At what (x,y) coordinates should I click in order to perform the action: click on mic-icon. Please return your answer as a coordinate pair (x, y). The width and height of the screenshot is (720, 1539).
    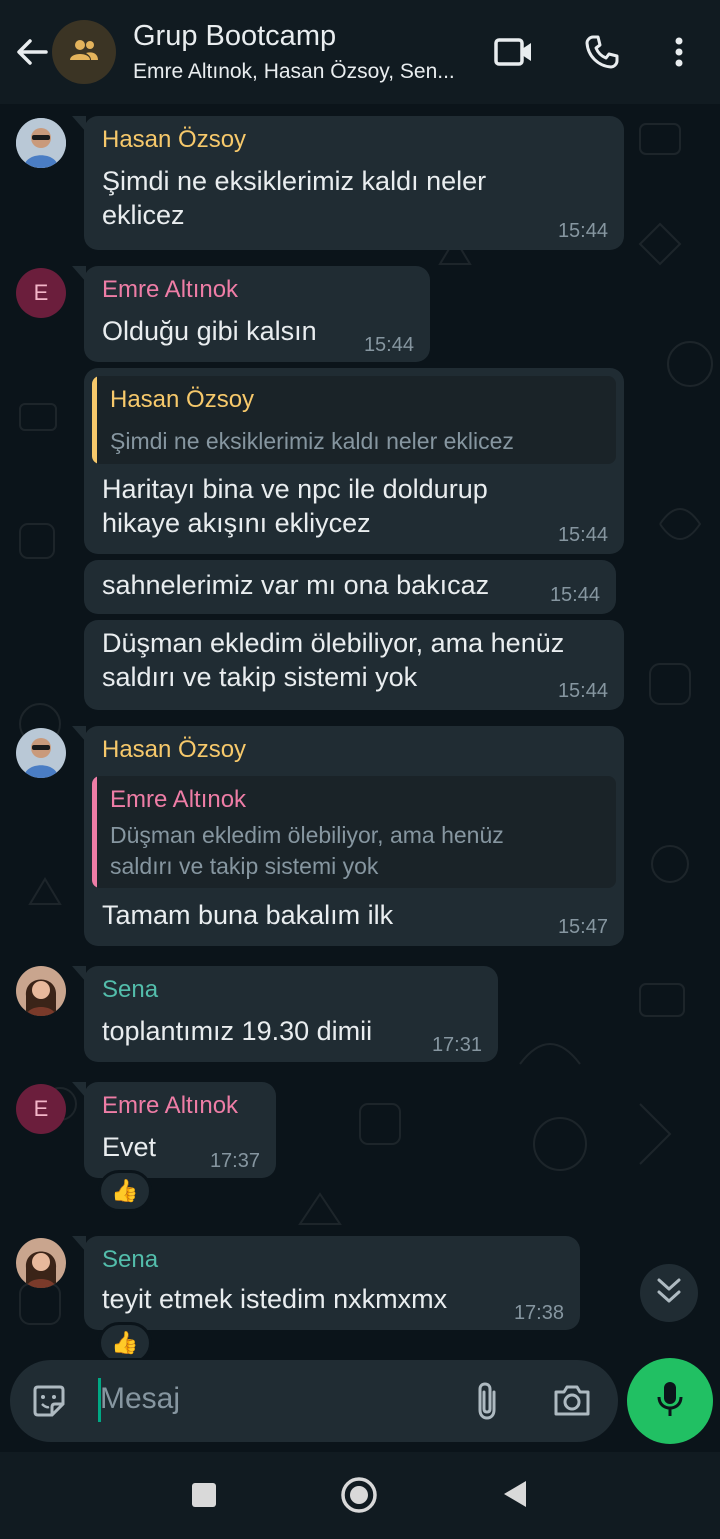
    Looking at the image, I should click on (670, 1401).